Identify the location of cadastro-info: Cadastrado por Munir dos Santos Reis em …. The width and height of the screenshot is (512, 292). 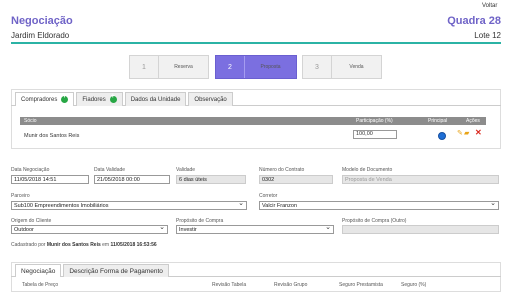
(84, 245).